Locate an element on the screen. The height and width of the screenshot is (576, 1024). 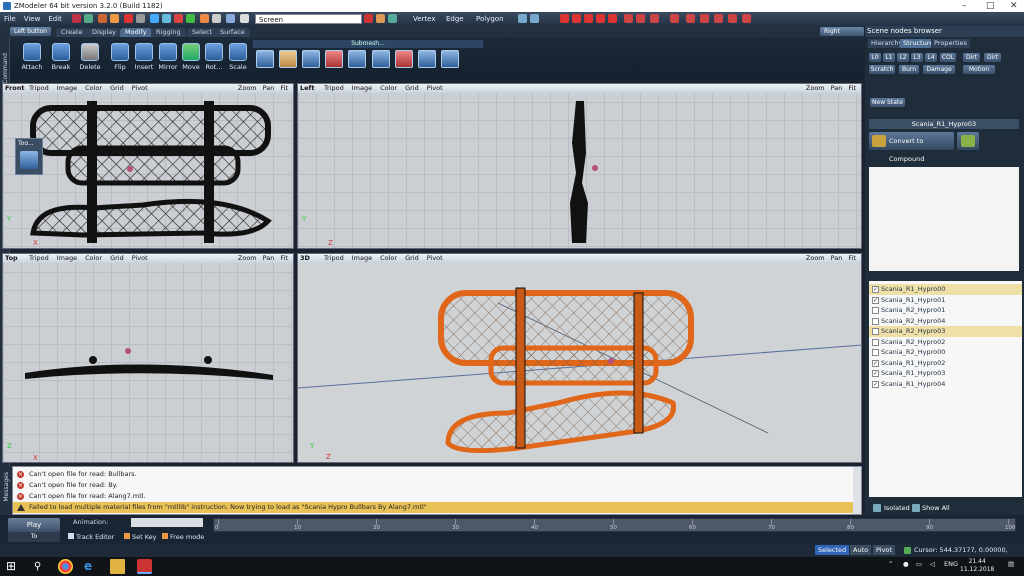
viewport-left-menu-grid: Grid is located at coordinates (412, 88).